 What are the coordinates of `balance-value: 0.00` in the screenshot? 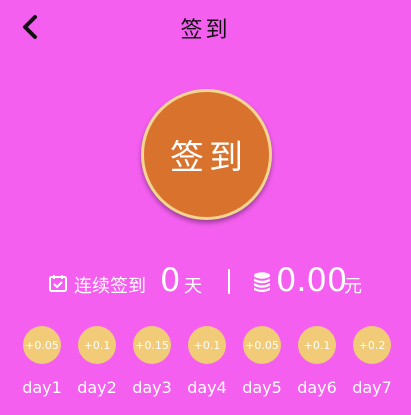 It's located at (312, 280).